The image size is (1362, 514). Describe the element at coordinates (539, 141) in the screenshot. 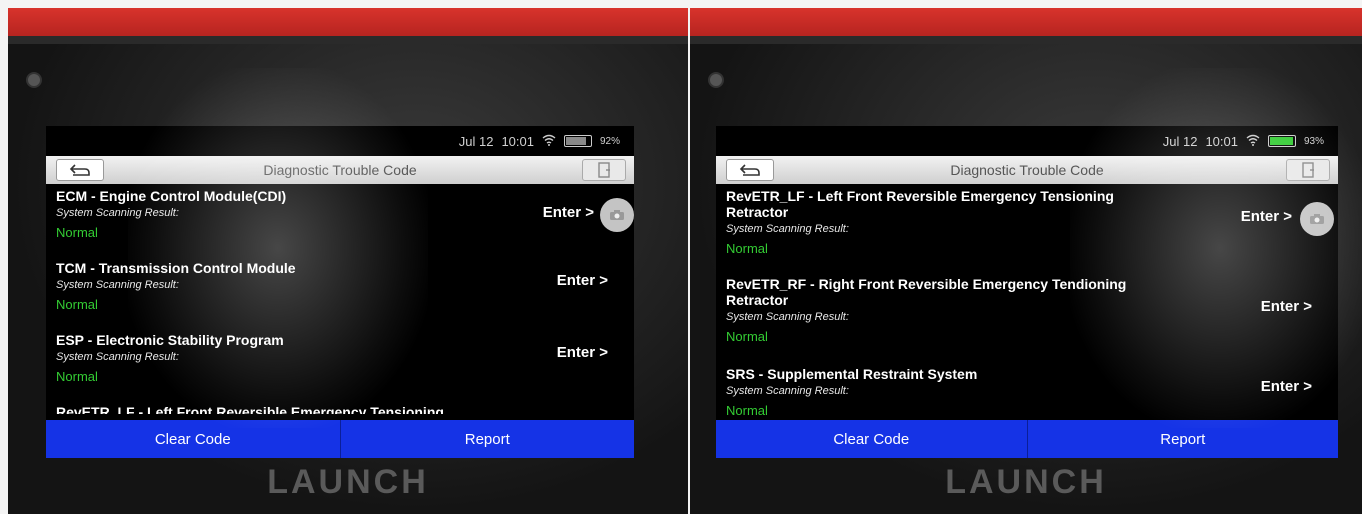

I see `status-bar: Jul 12 10:01 92%` at that location.